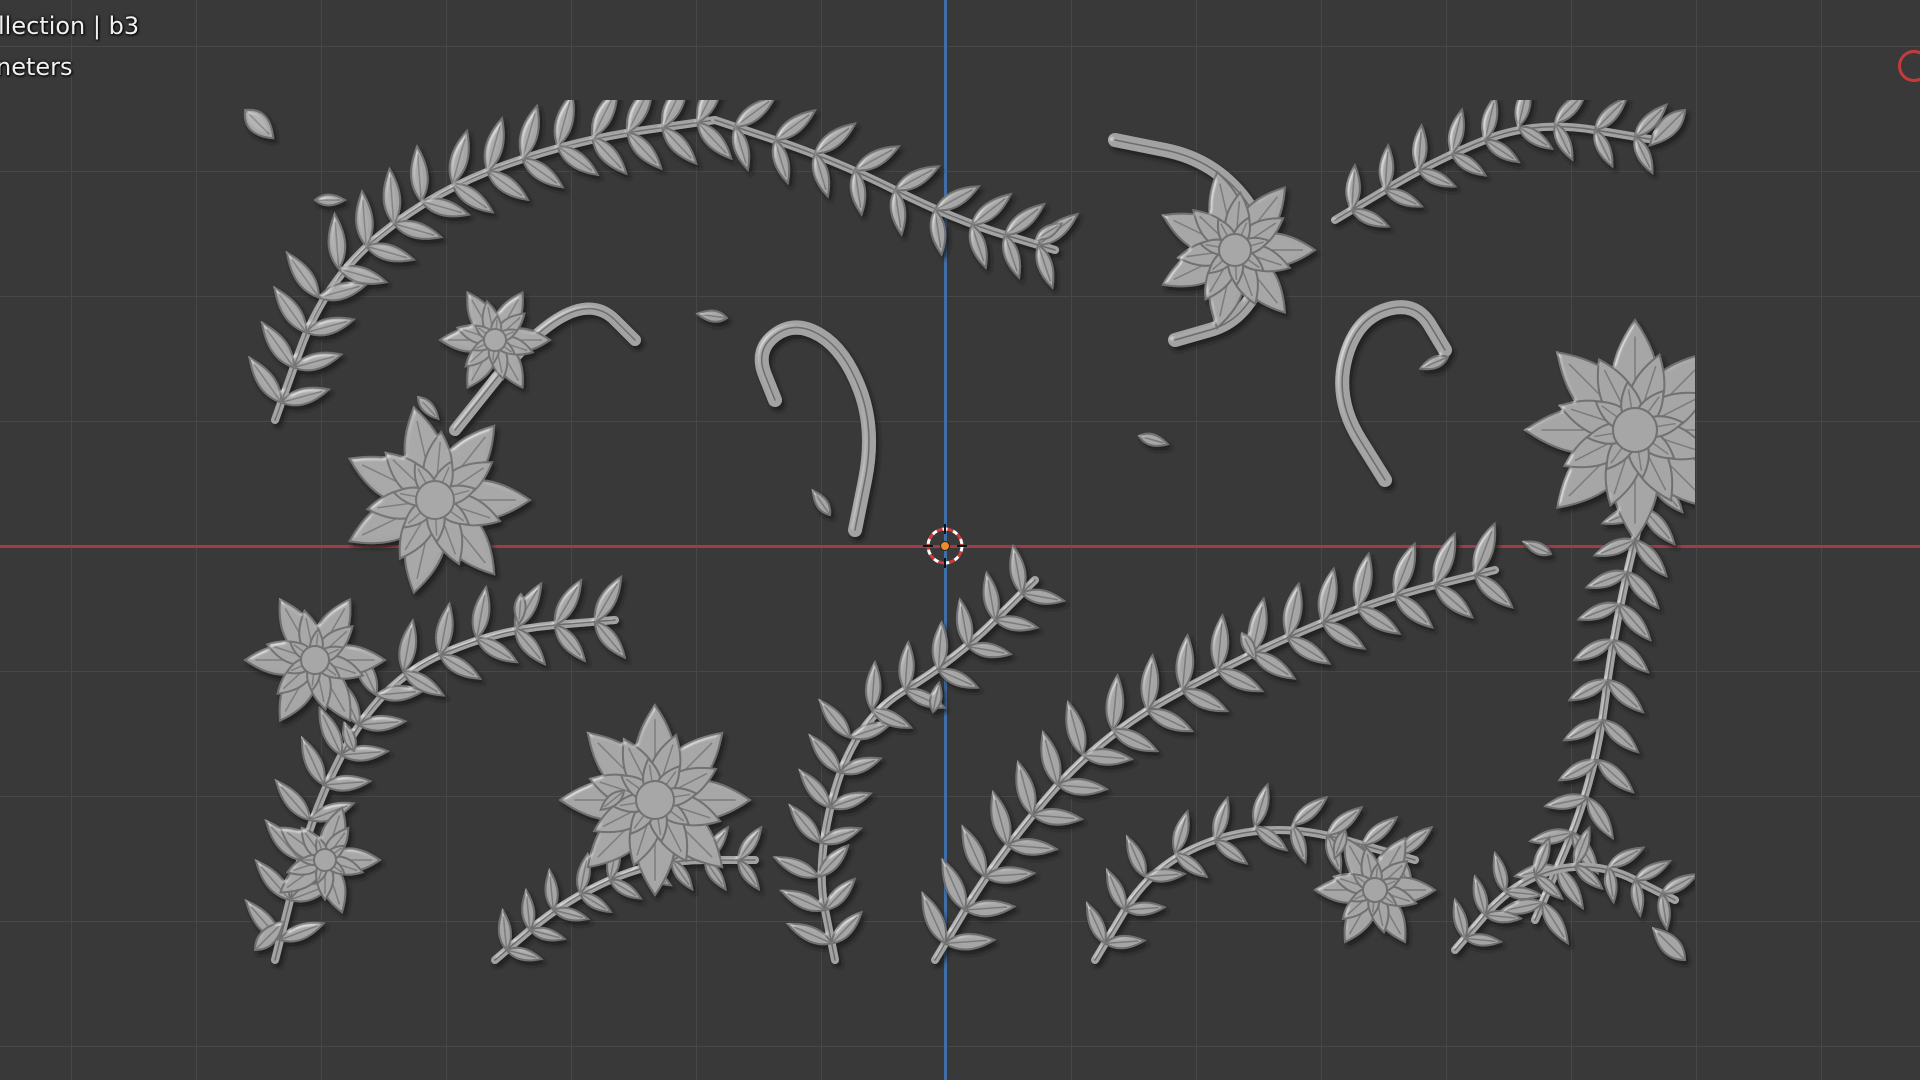  Describe the element at coordinates (36, 67) in the screenshot. I see `viewport-units-label: neters` at that location.